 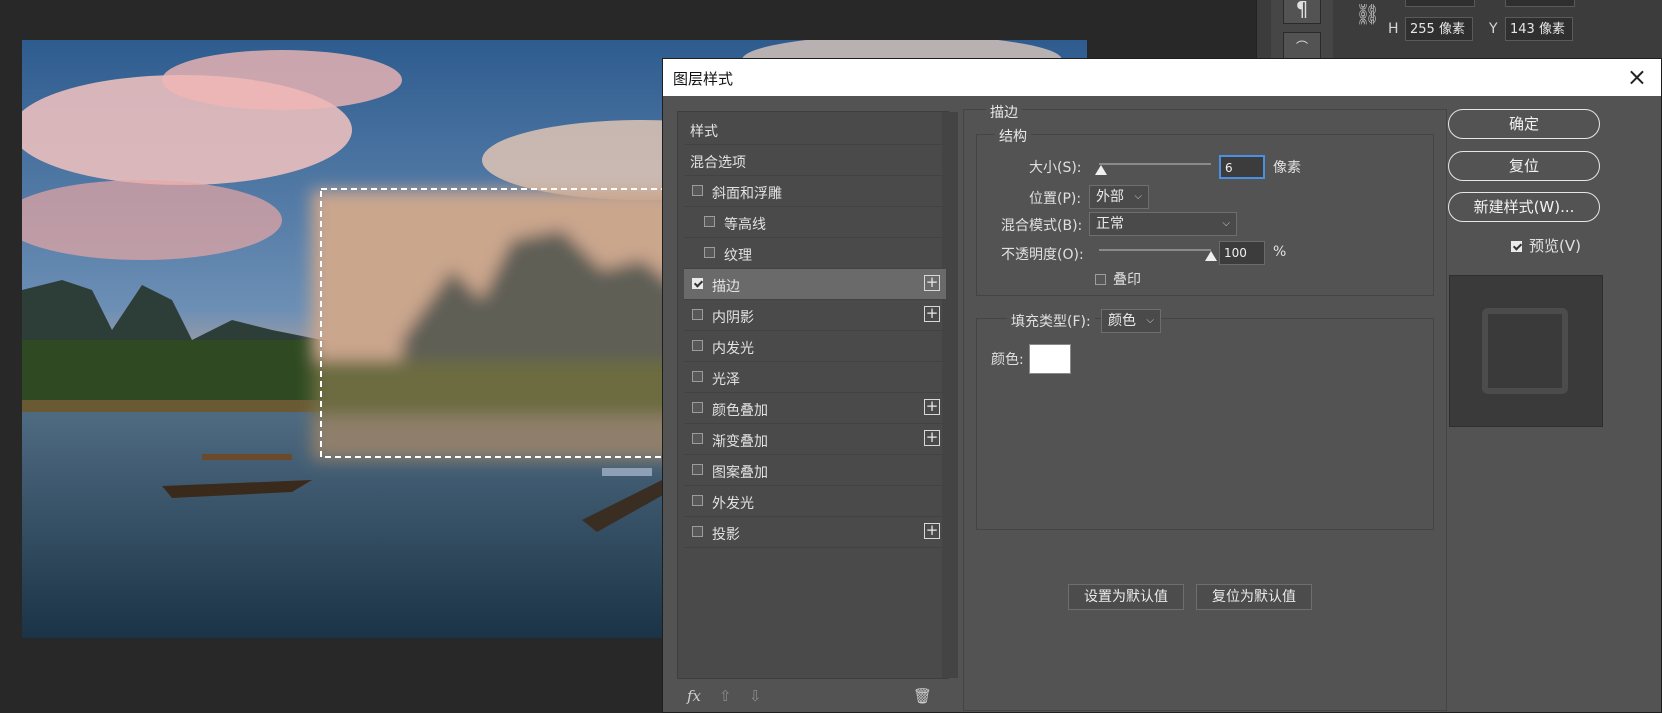 What do you see at coordinates (1007, 360) in the screenshot?
I see `color-label: 颜色:` at bounding box center [1007, 360].